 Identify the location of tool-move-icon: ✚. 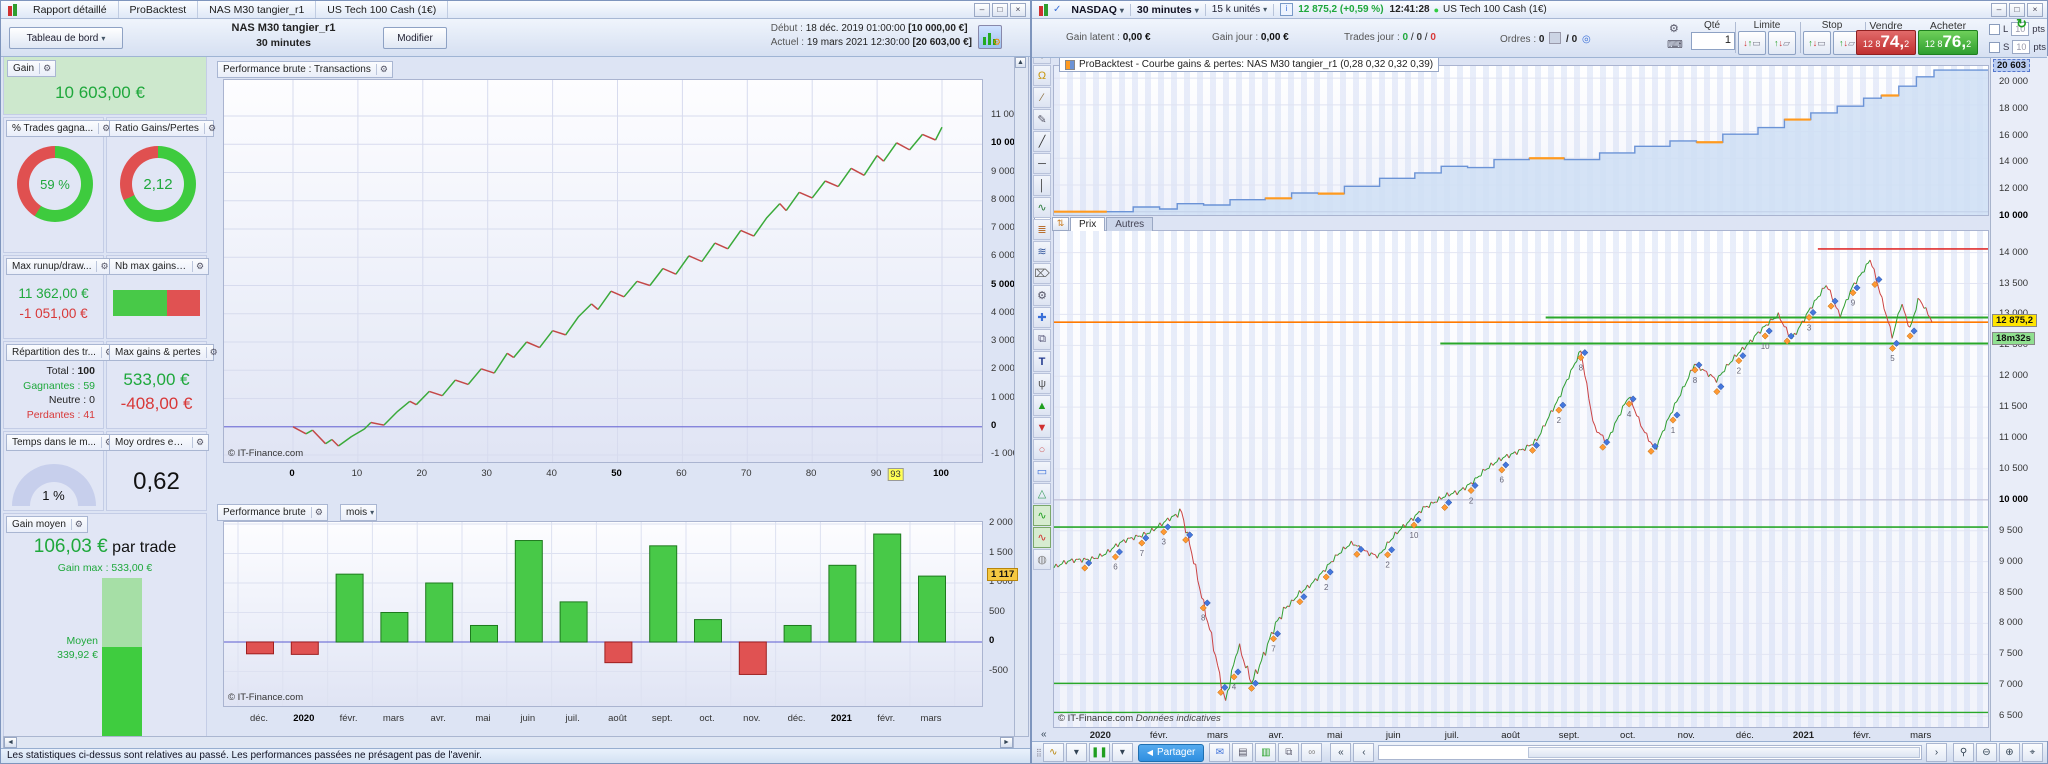
(1042, 317).